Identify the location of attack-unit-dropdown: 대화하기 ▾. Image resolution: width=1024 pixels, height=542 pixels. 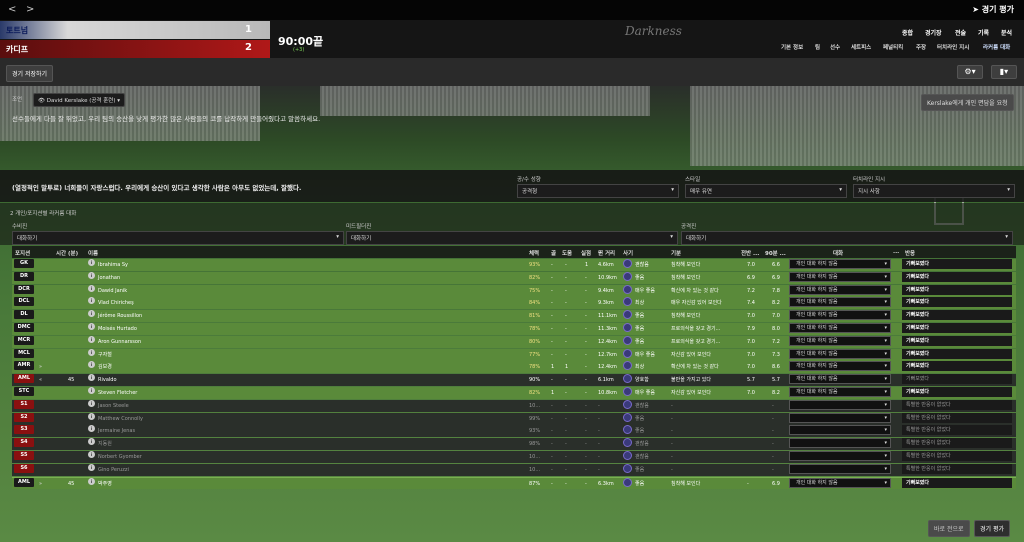
(847, 238).